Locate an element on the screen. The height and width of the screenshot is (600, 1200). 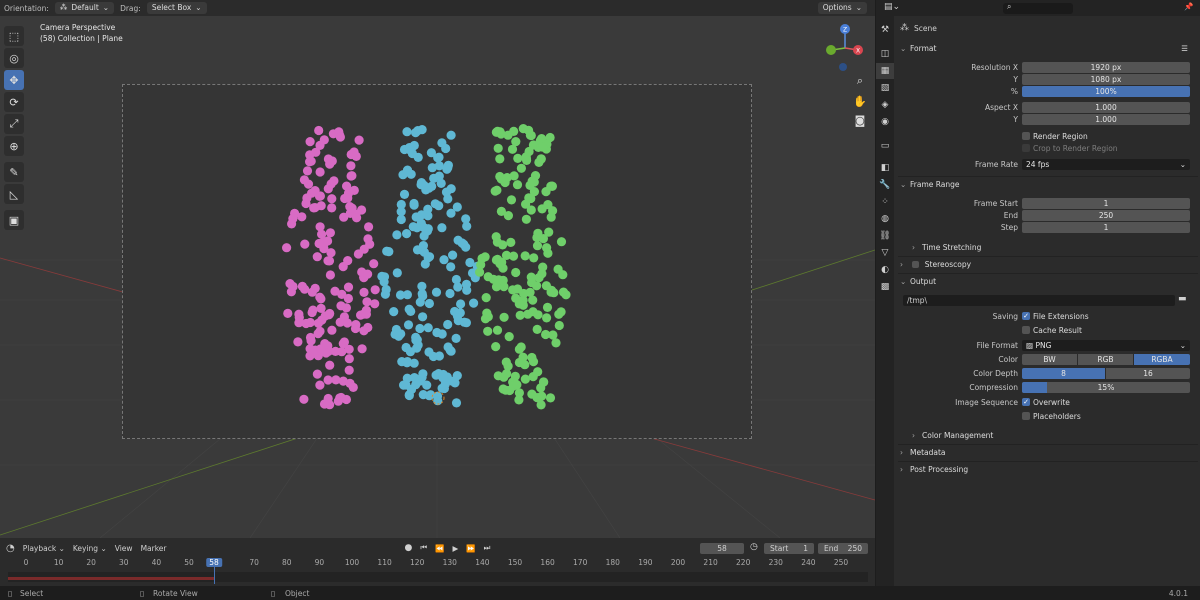
y-axis-icon is located at coordinates (831, 50).